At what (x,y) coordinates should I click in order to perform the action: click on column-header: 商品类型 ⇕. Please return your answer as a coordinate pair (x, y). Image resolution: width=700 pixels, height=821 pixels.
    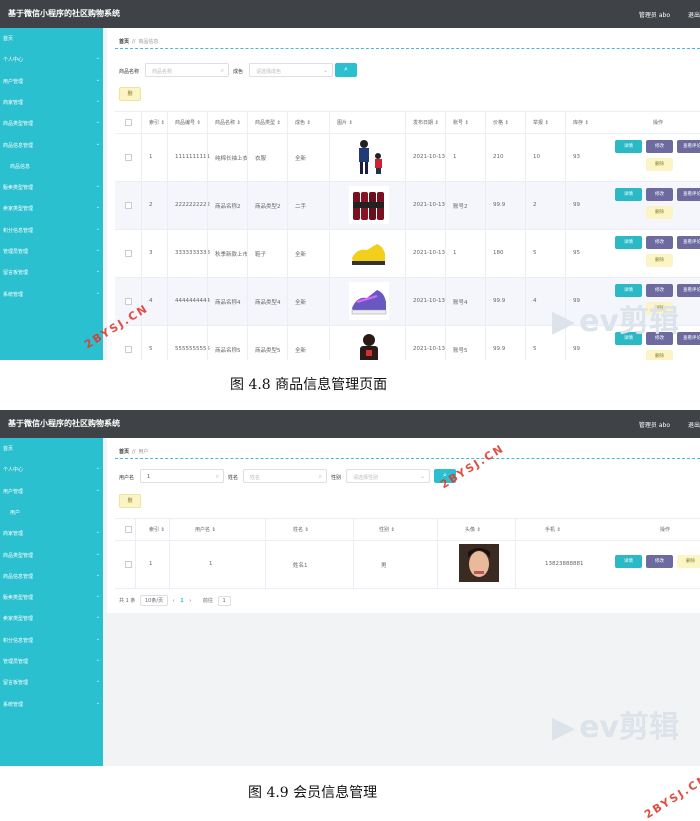
    Looking at the image, I should click on (268, 122).